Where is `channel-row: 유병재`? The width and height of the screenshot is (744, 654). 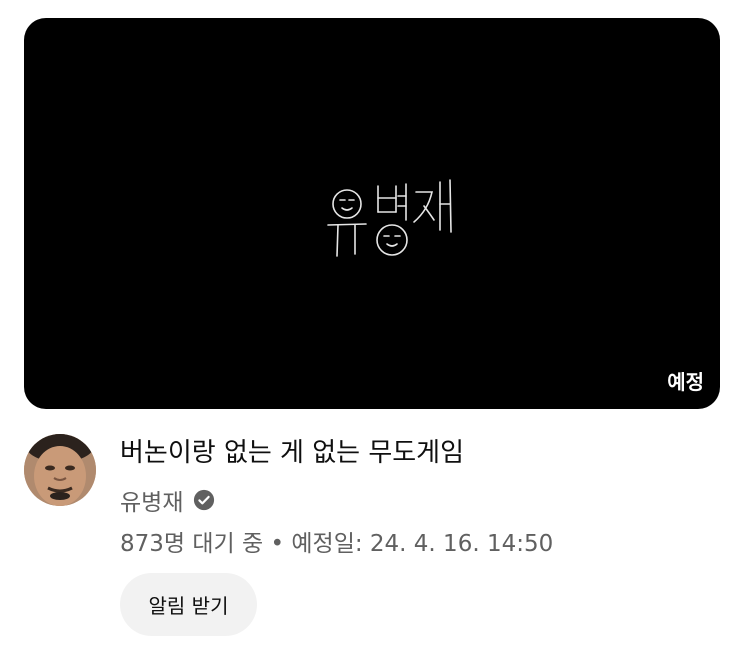 channel-row: 유병재 is located at coordinates (422, 500).